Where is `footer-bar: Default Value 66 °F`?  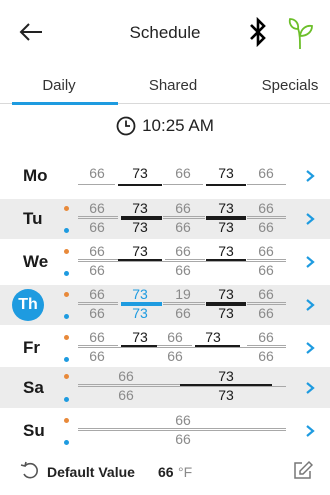
footer-bar: Default Value 66 °F is located at coordinates (165, 475).